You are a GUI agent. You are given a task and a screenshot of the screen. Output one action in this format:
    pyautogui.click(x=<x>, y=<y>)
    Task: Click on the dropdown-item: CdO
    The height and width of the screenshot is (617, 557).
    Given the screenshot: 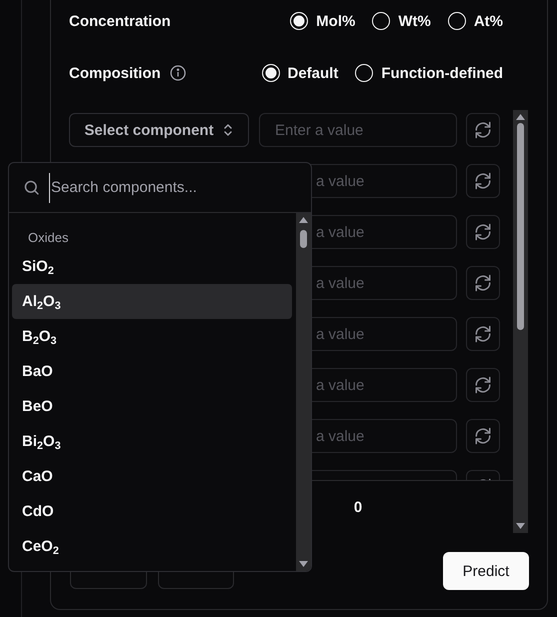 What is the action you would take?
    pyautogui.click(x=152, y=511)
    